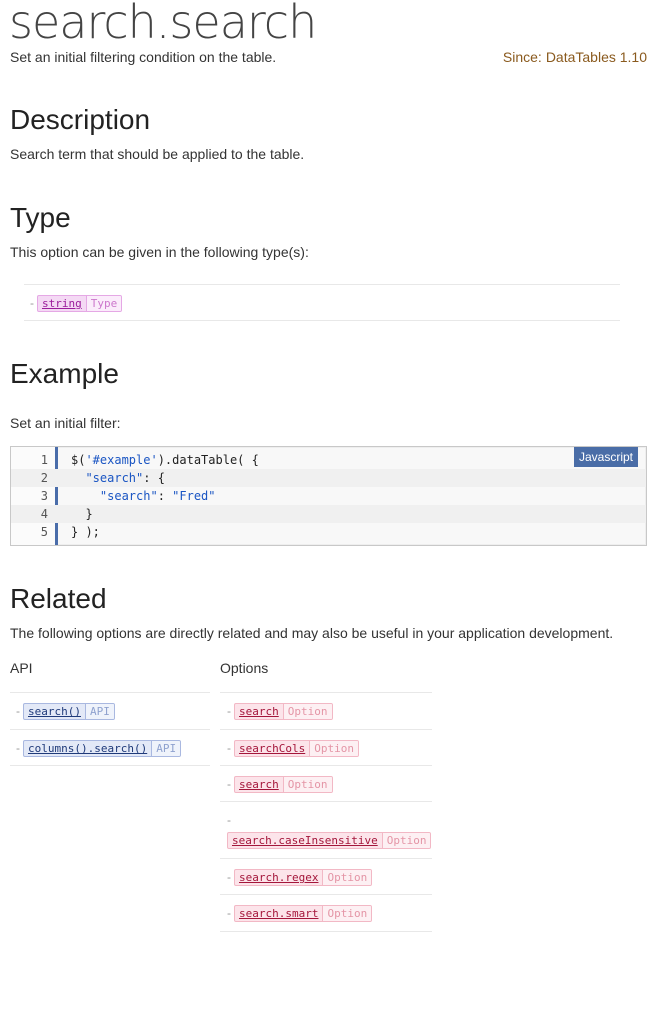  What do you see at coordinates (44, 514) in the screenshot?
I see `line-number: 4` at bounding box center [44, 514].